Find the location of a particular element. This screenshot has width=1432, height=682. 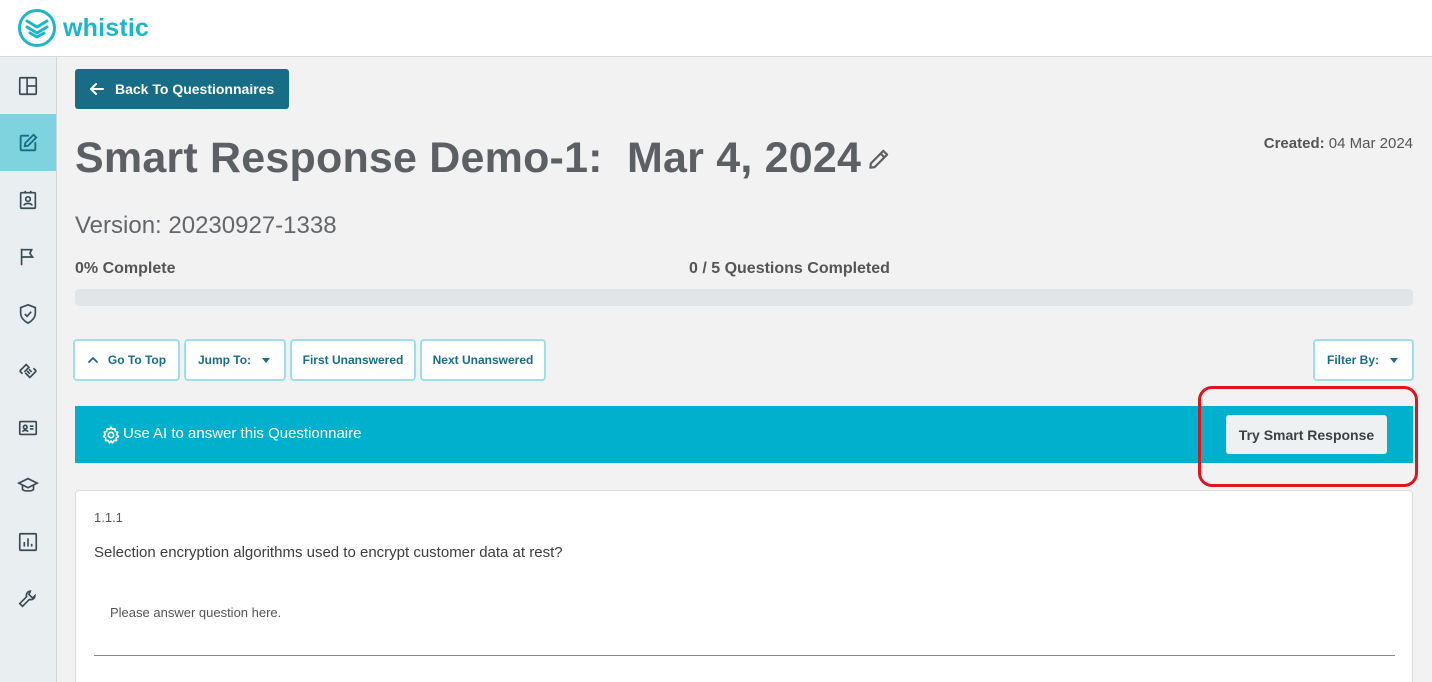

sidebar-item-profiles is located at coordinates (28, 427).